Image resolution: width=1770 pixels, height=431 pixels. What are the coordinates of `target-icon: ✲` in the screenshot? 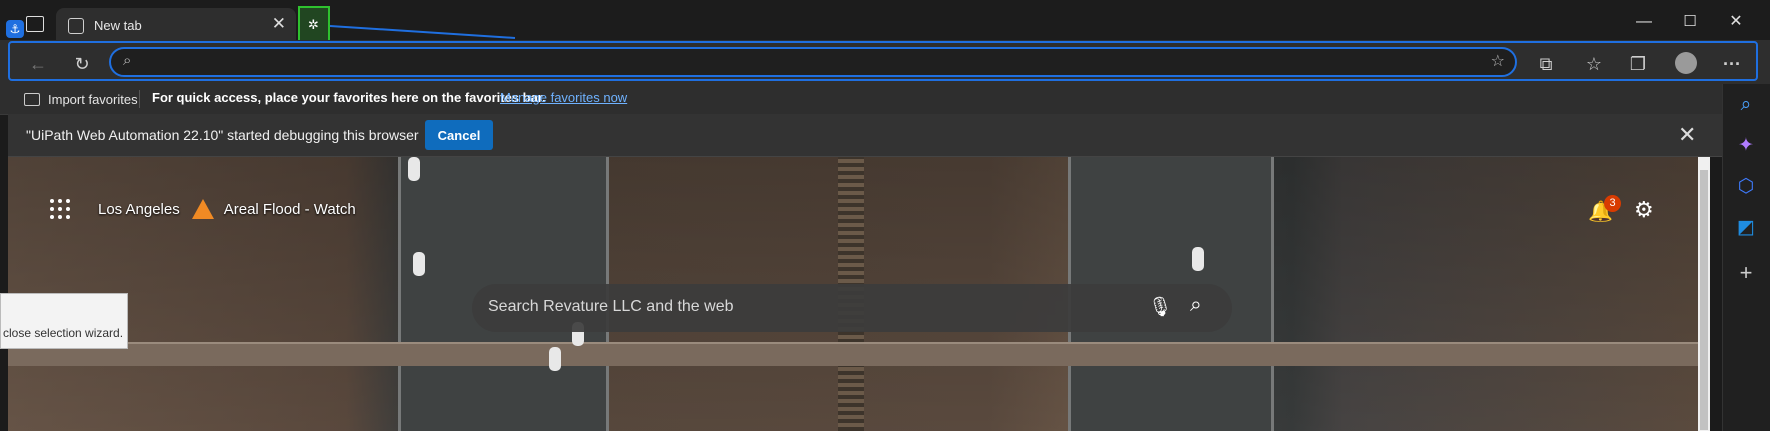 It's located at (313, 24).